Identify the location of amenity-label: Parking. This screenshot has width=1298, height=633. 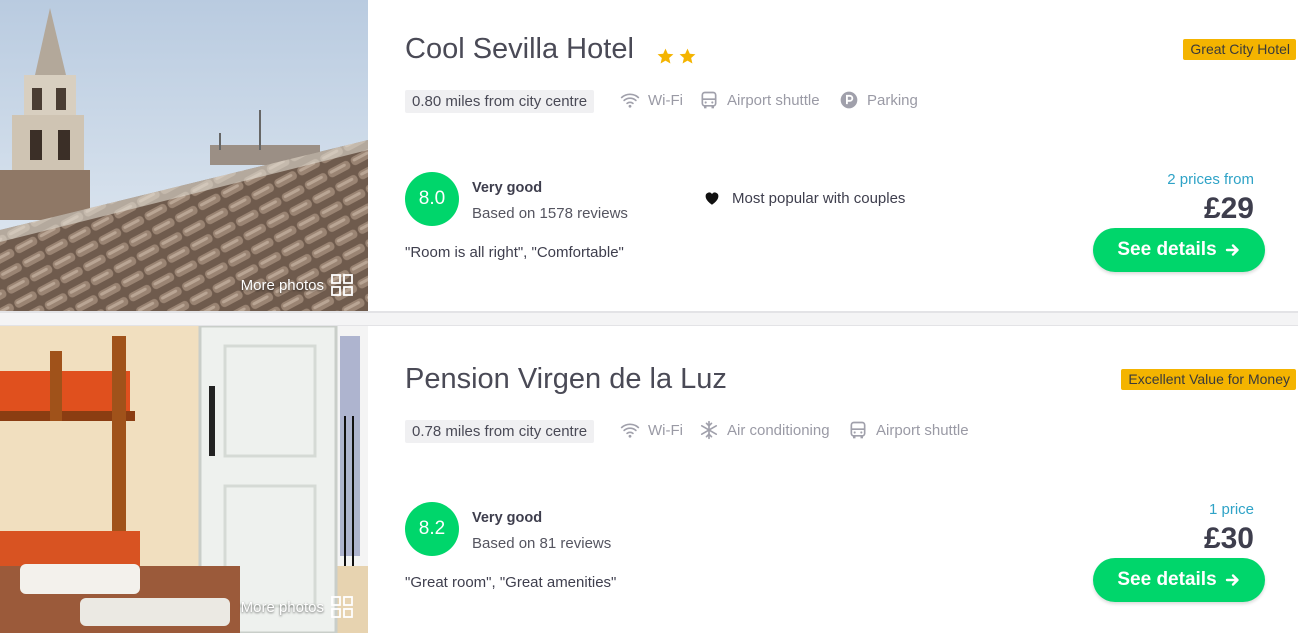
(892, 100).